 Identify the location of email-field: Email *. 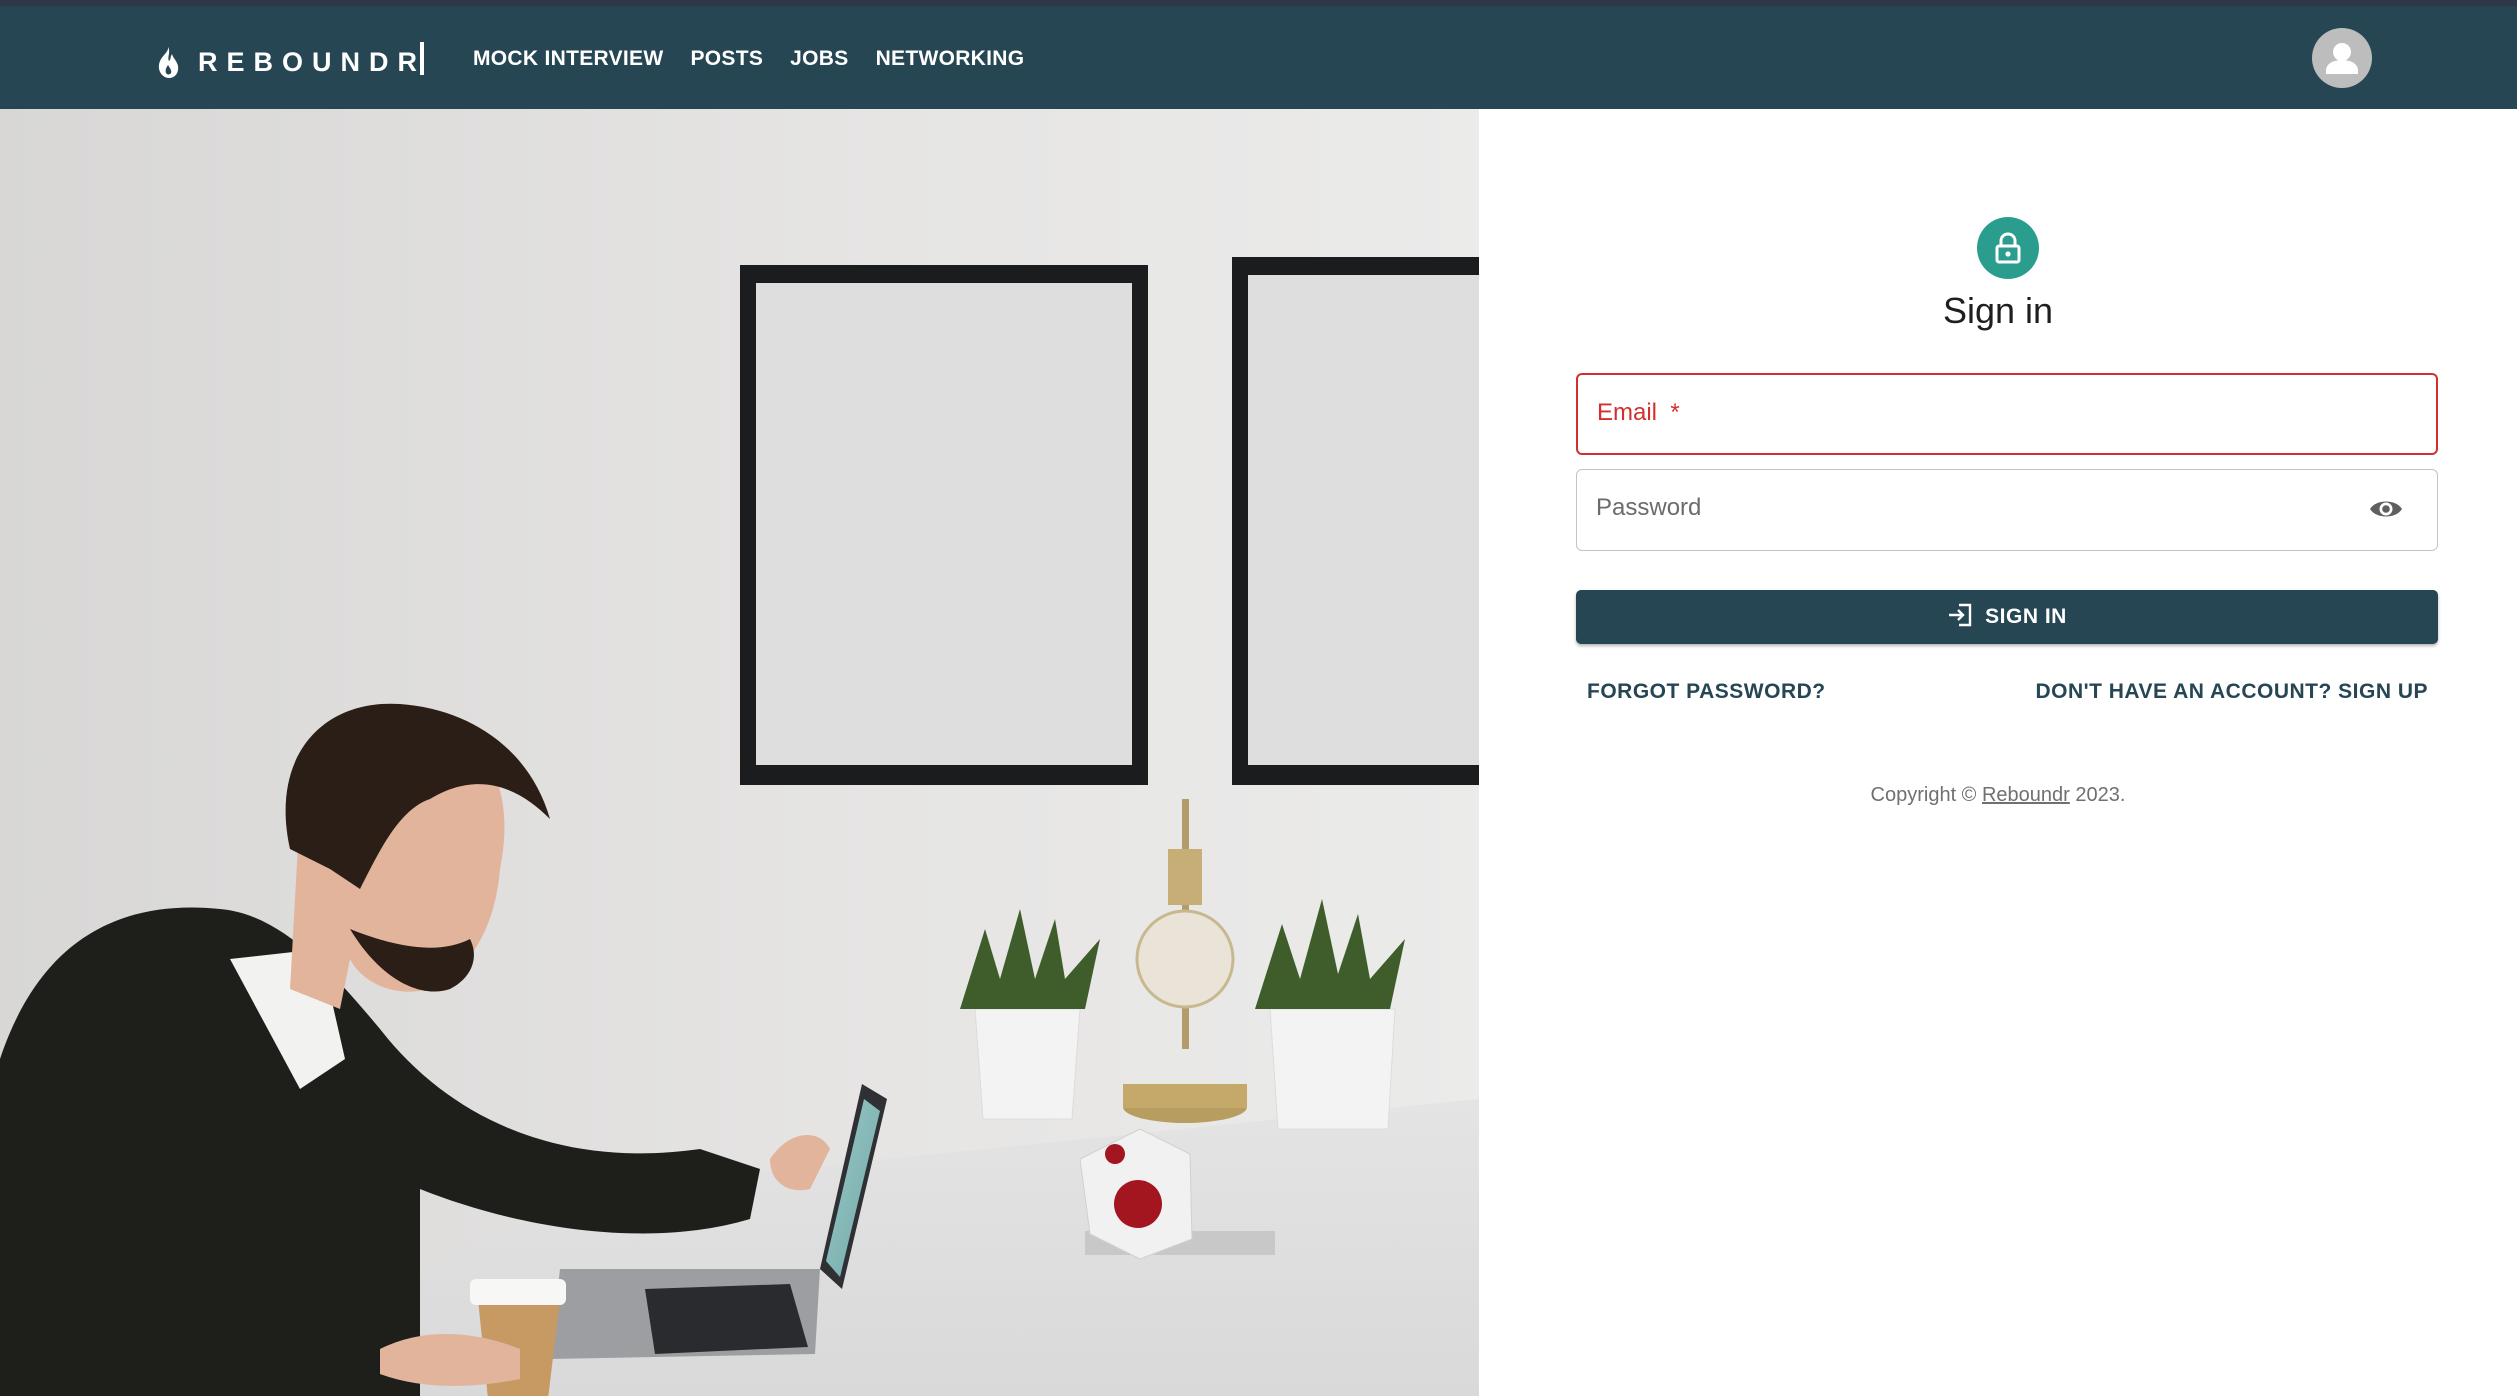
(2007, 414).